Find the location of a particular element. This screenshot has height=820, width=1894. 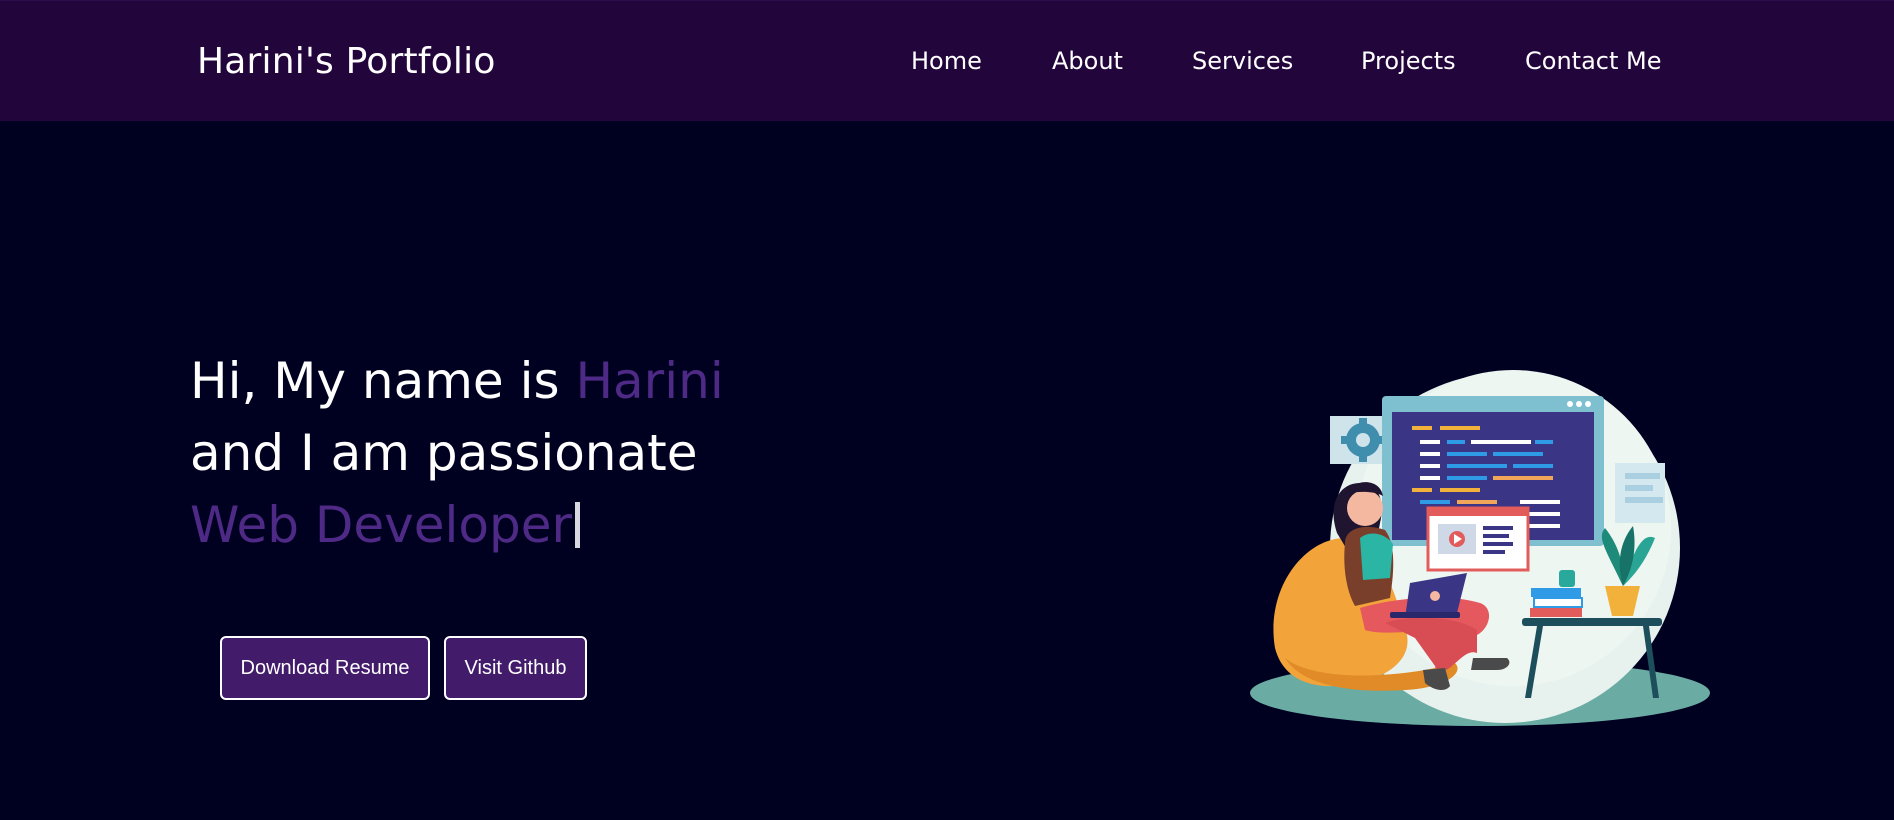

visit-github-button: Visit Github is located at coordinates (515, 668).